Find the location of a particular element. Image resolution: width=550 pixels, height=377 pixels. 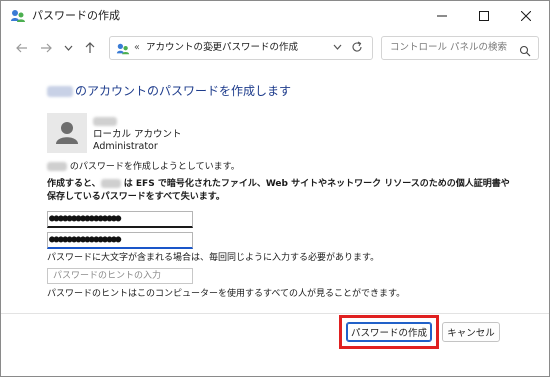

arrow-left-icon is located at coordinates (21, 48).